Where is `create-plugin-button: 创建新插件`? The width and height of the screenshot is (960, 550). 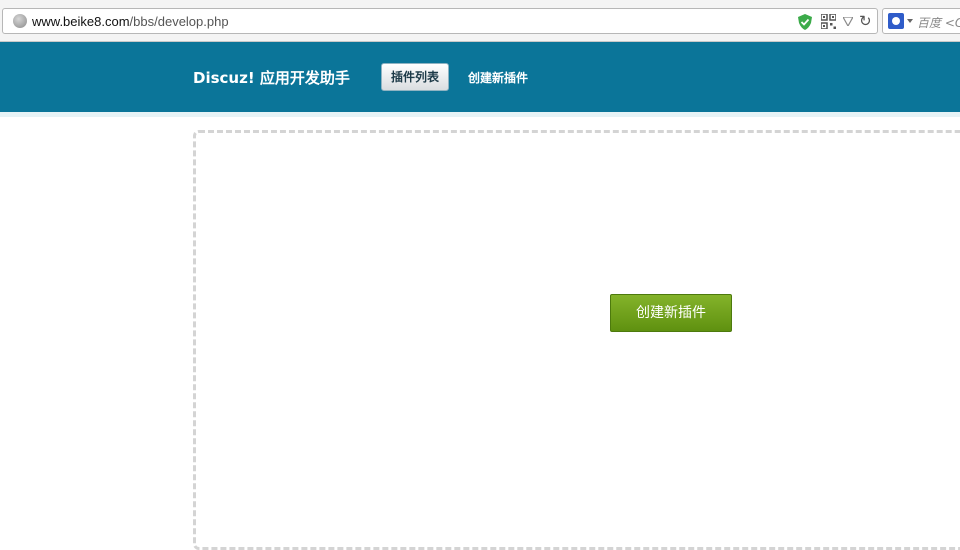
create-plugin-button: 创建新插件 is located at coordinates (671, 313).